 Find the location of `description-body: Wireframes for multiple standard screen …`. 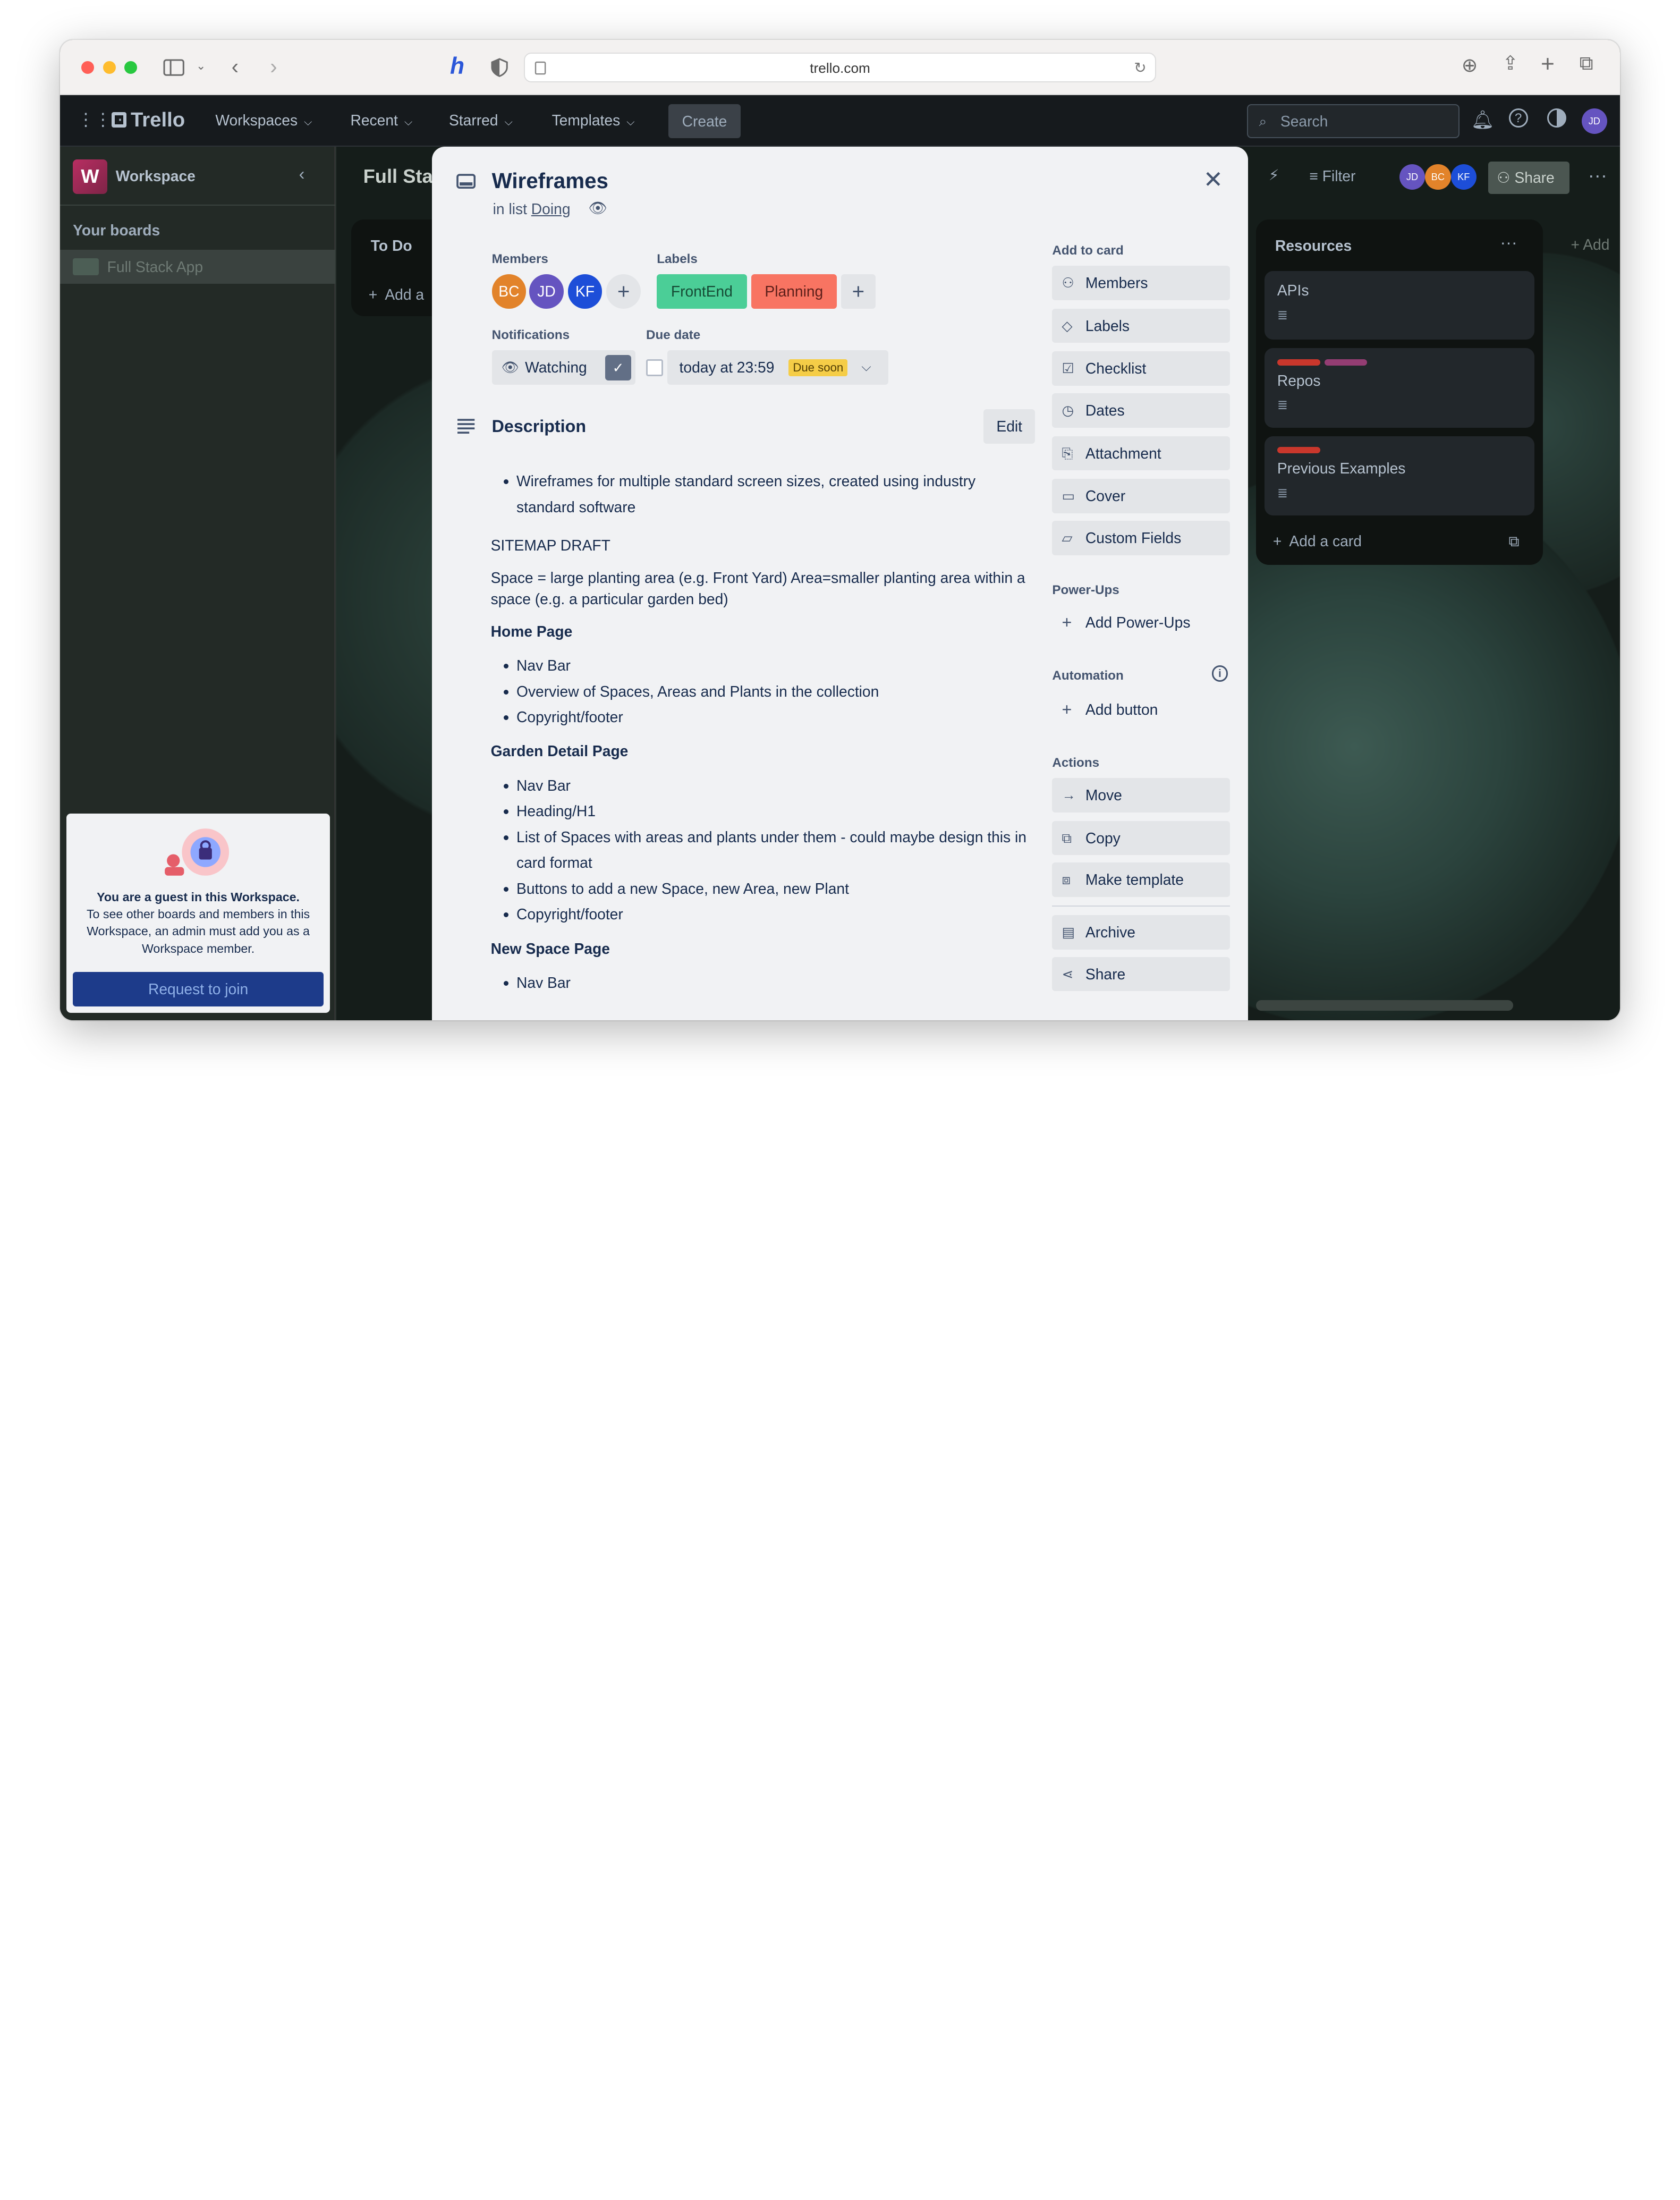

description-body: Wireframes for multiple standard screen … is located at coordinates (761, 731).